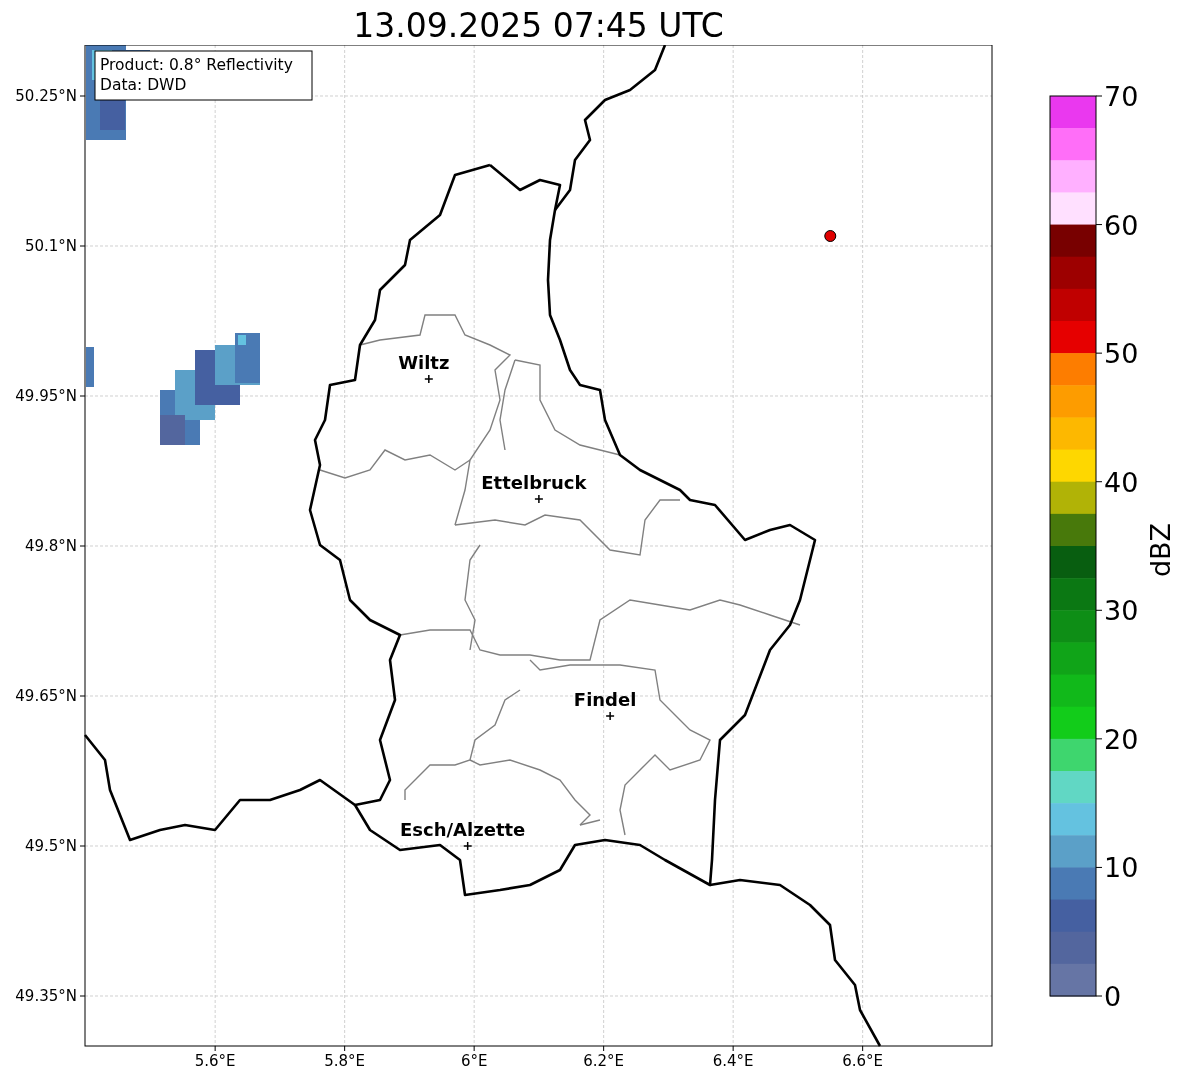 This screenshot has height=1081, width=1184. I want to click on info-text: Product: 0.8° Reflectivity, so click(196, 65).